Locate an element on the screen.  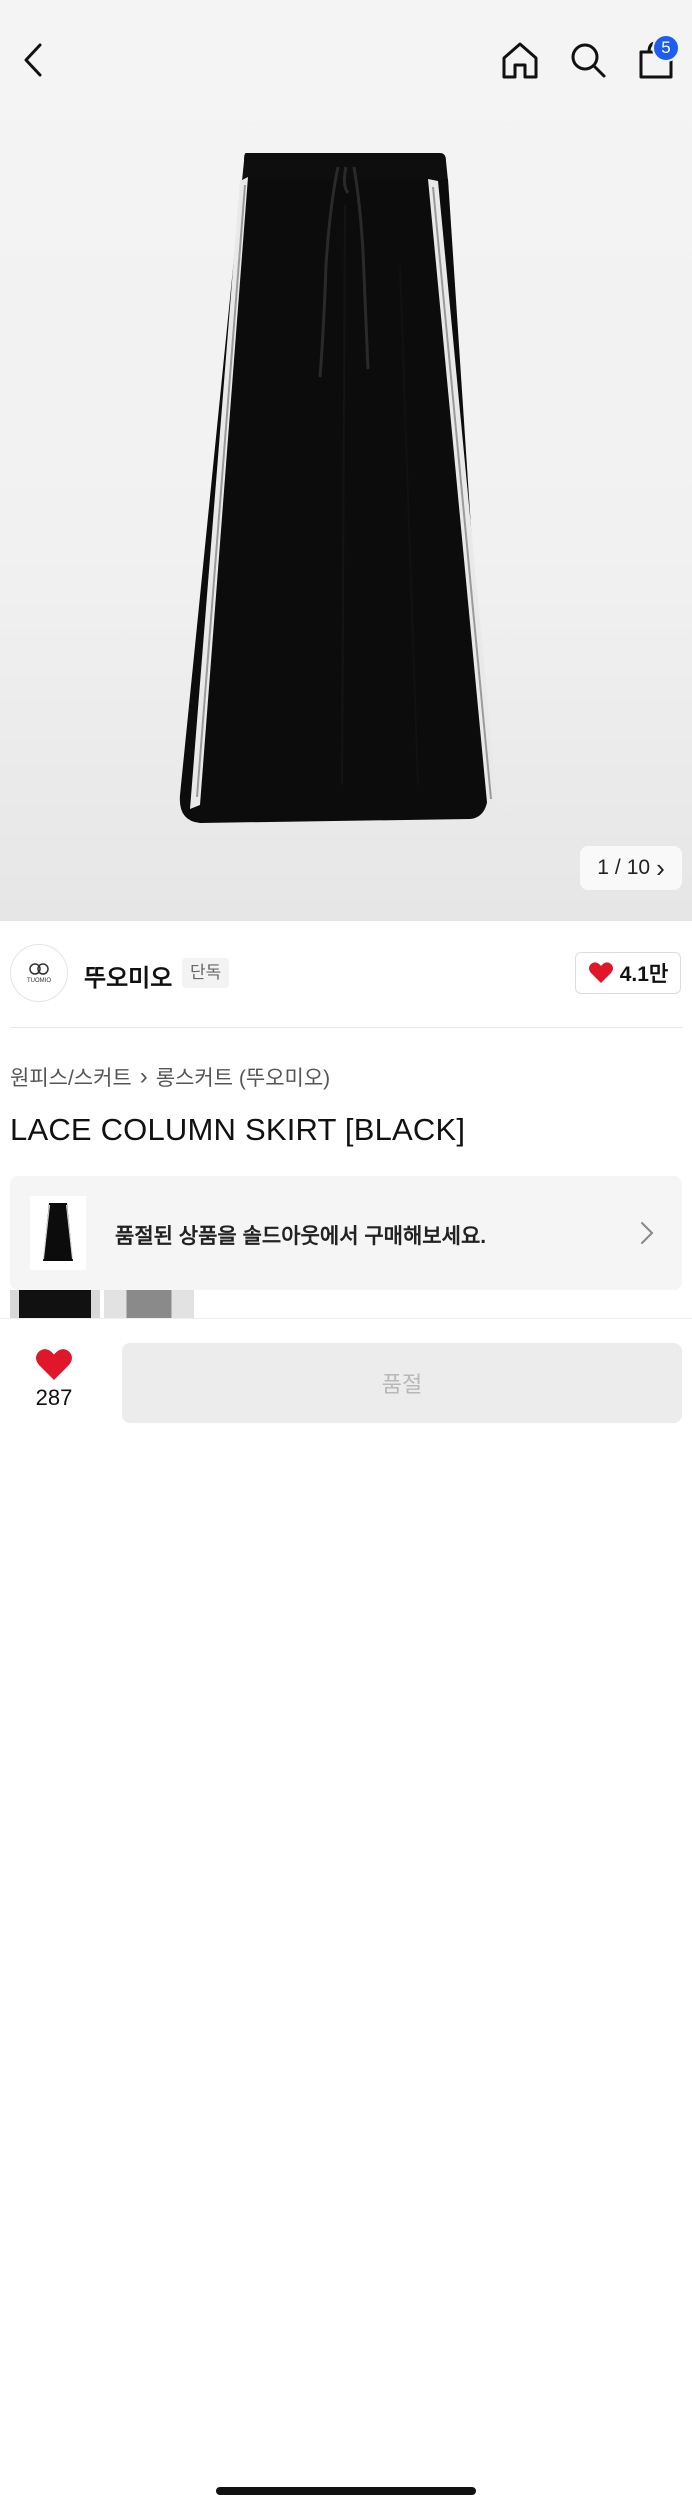
home-icon is located at coordinates (520, 60).